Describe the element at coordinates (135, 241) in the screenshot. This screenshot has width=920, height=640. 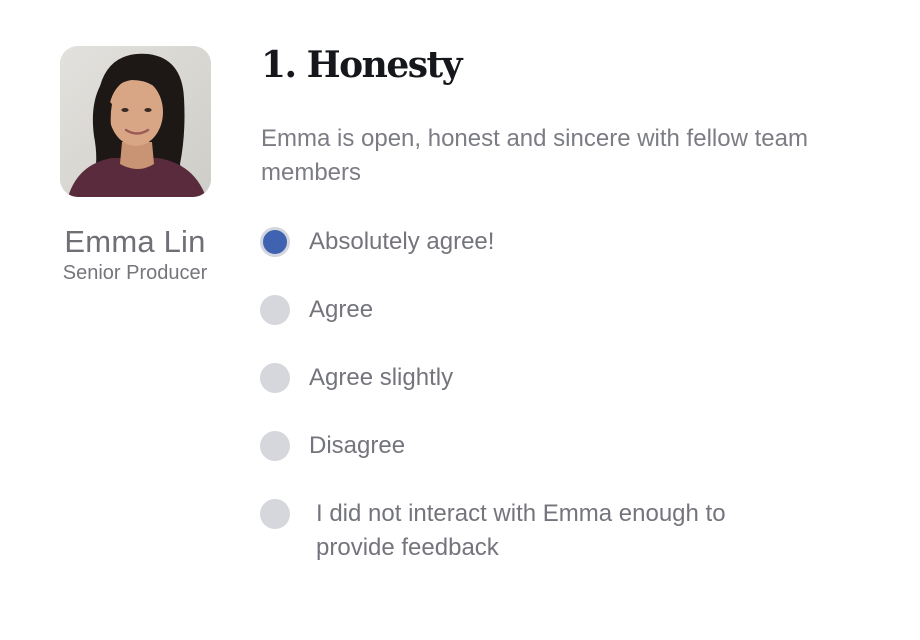
I see `person-name: Emma Lin` at that location.